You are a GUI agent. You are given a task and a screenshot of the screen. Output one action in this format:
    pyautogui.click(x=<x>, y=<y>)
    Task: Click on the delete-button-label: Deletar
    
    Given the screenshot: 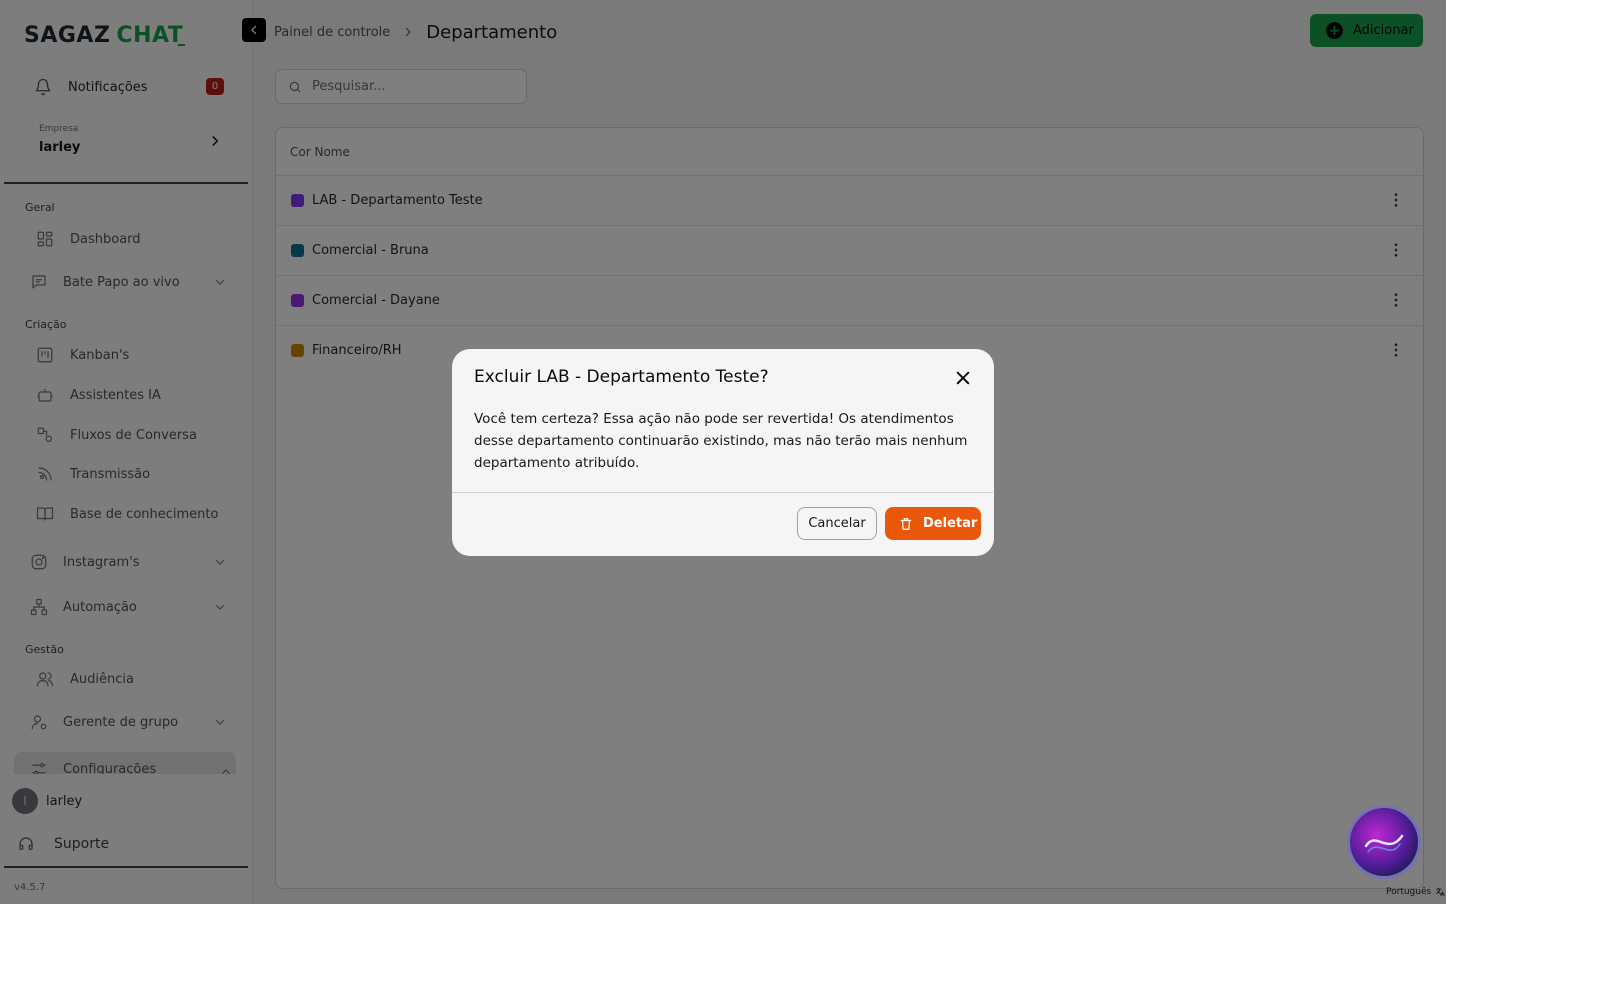 What is the action you would take?
    pyautogui.click(x=950, y=523)
    